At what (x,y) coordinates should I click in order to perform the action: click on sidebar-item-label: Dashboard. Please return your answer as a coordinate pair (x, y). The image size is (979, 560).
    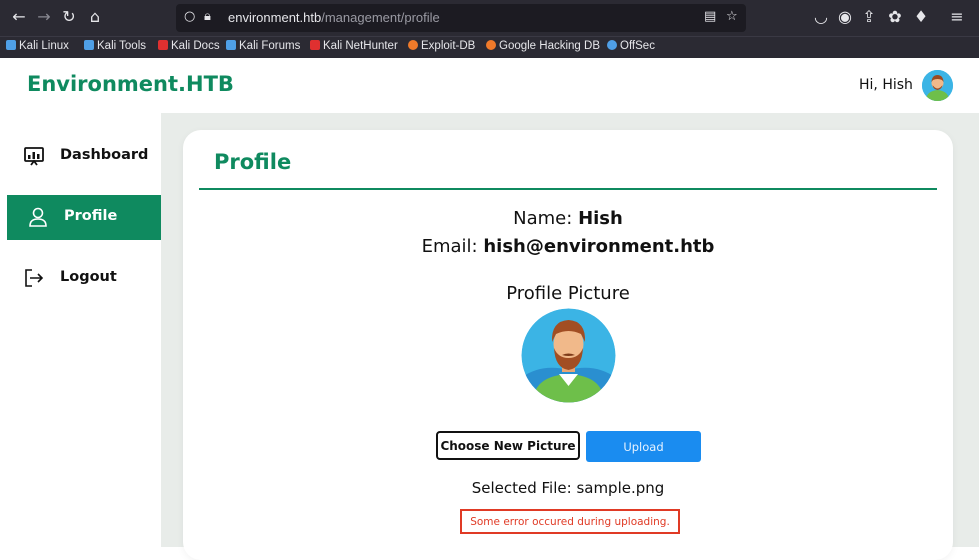
    Looking at the image, I should click on (104, 155).